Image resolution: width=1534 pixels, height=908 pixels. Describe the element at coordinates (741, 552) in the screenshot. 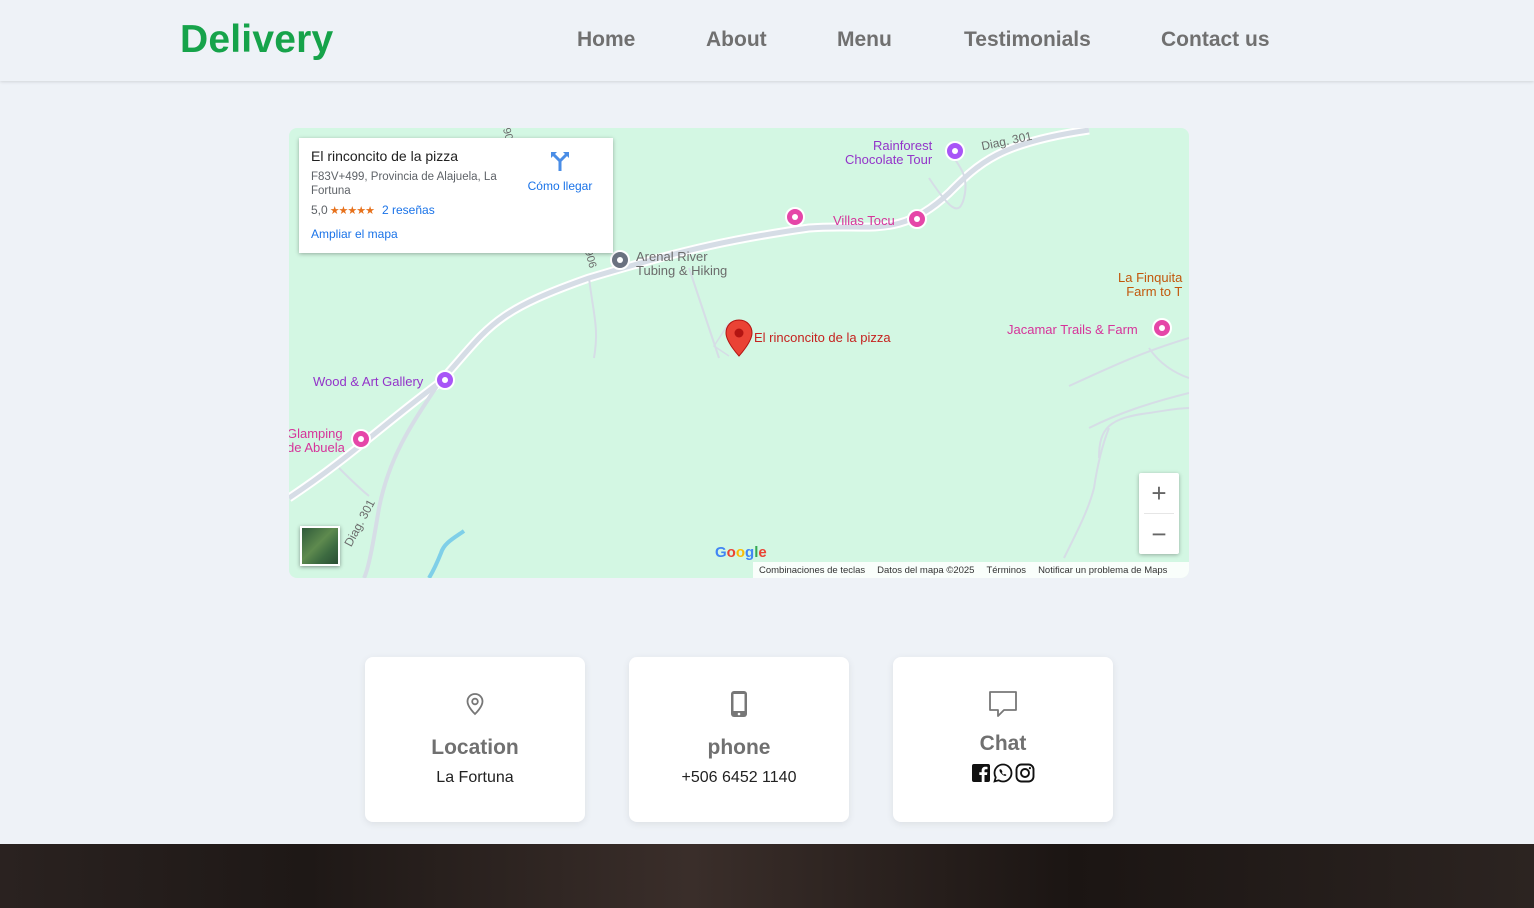

I see `google-logo: Google` at that location.